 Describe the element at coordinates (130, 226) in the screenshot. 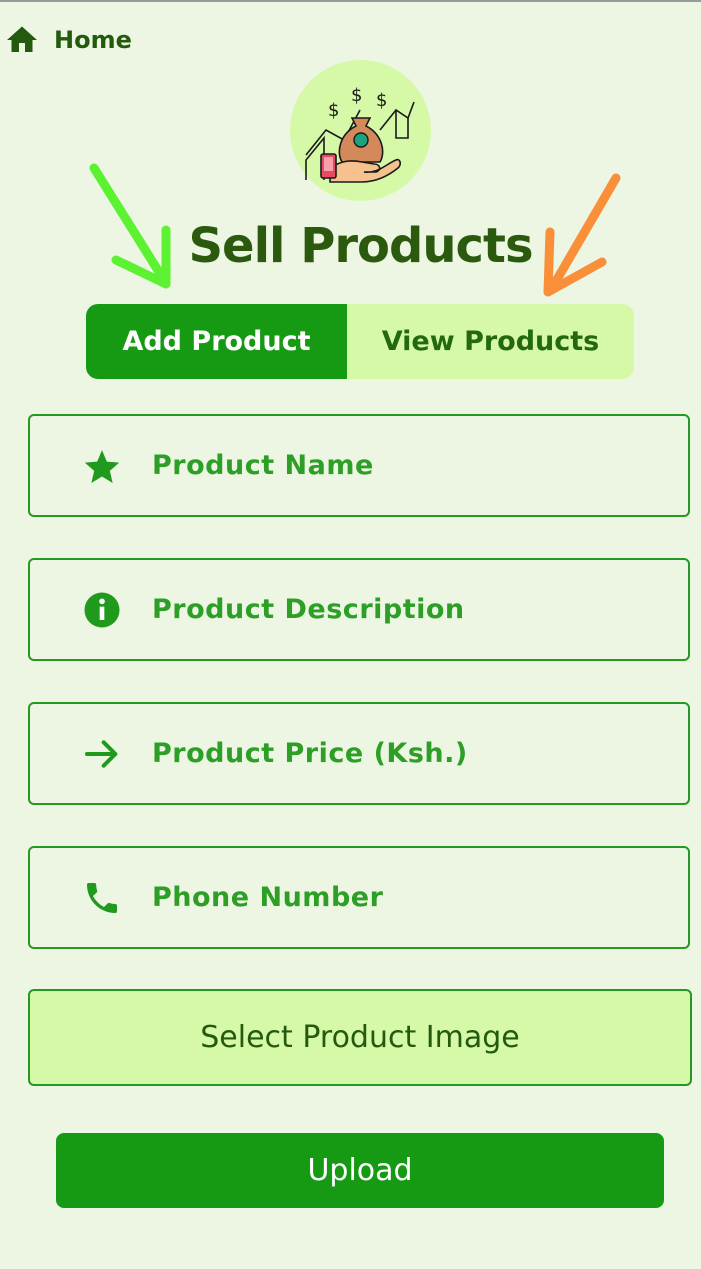

I see `annotation-arrow-green-icon` at that location.